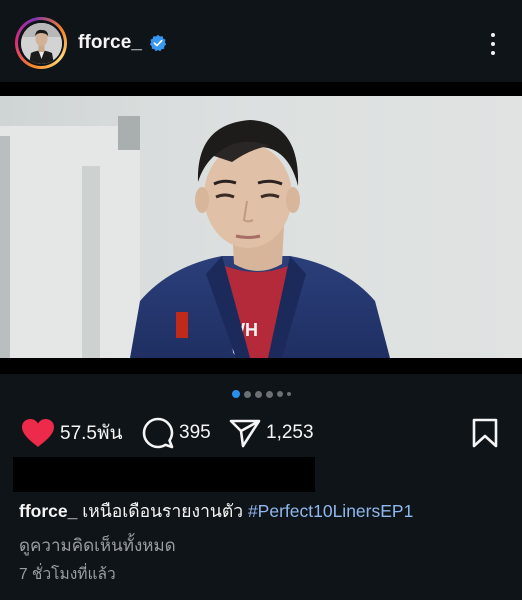 Image resolution: width=522 pixels, height=600 pixels. I want to click on like-count: 57.5พัน, so click(91, 433).